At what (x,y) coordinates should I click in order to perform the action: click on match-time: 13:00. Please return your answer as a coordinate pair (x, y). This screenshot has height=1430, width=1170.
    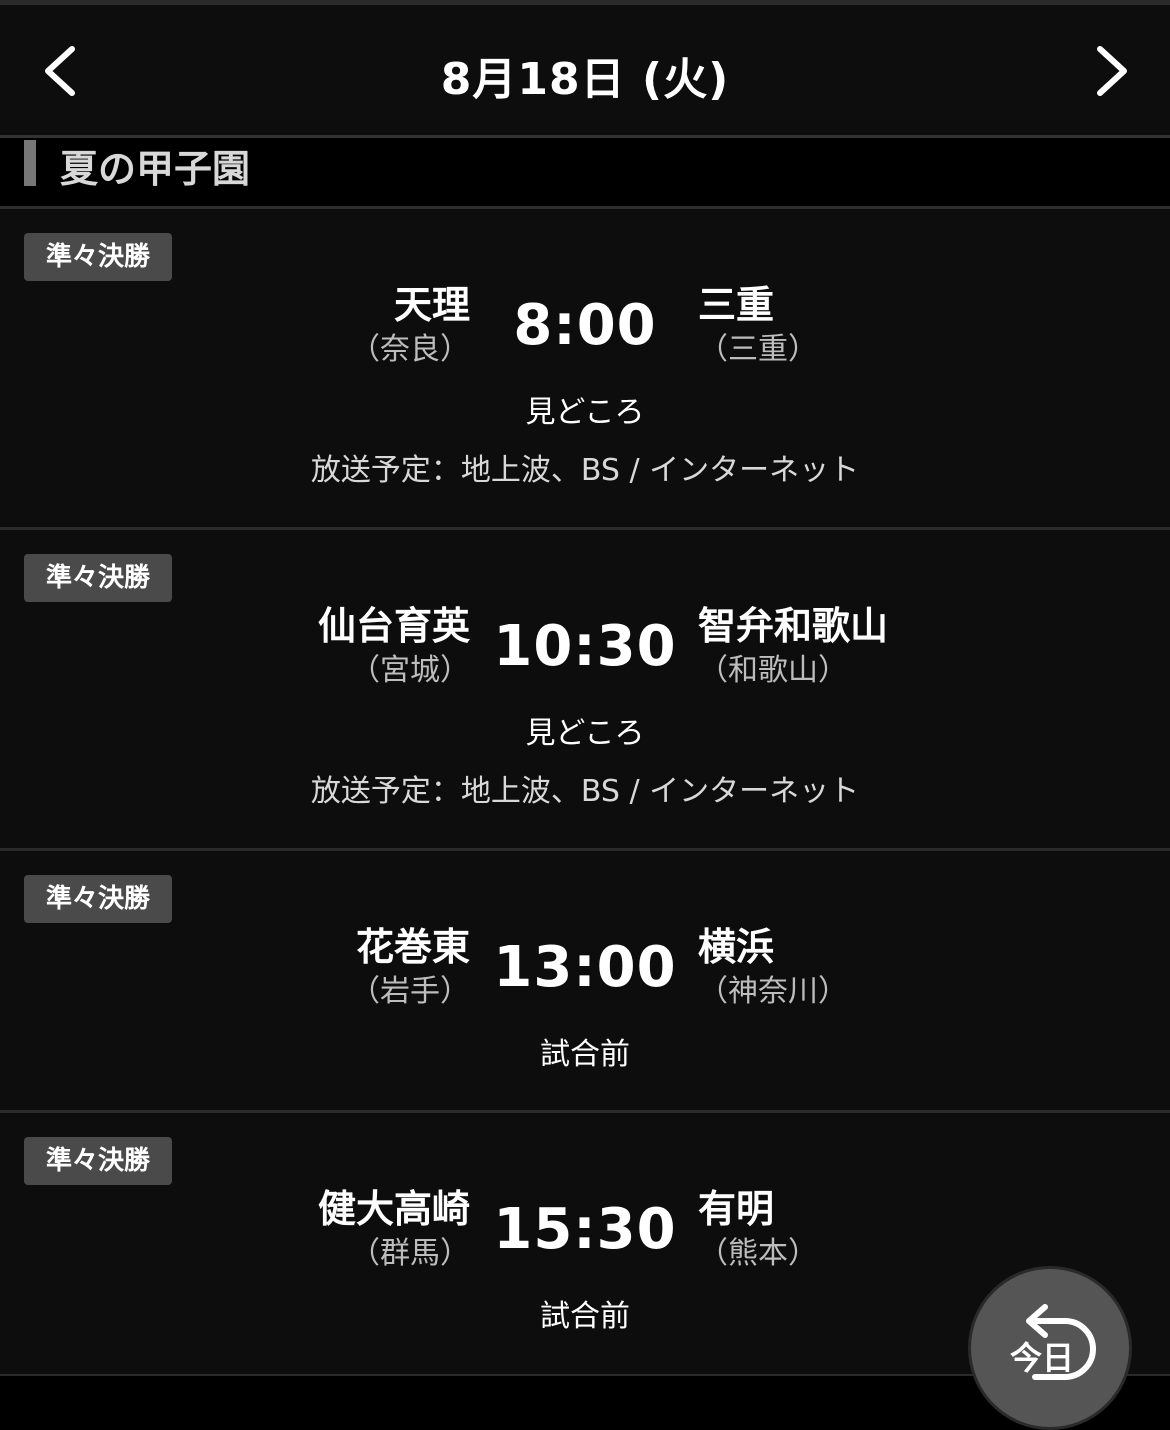
    Looking at the image, I should click on (585, 967).